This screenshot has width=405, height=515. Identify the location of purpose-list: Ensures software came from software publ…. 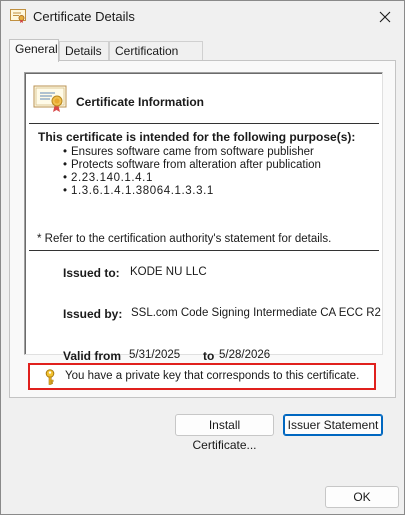
(192, 172).